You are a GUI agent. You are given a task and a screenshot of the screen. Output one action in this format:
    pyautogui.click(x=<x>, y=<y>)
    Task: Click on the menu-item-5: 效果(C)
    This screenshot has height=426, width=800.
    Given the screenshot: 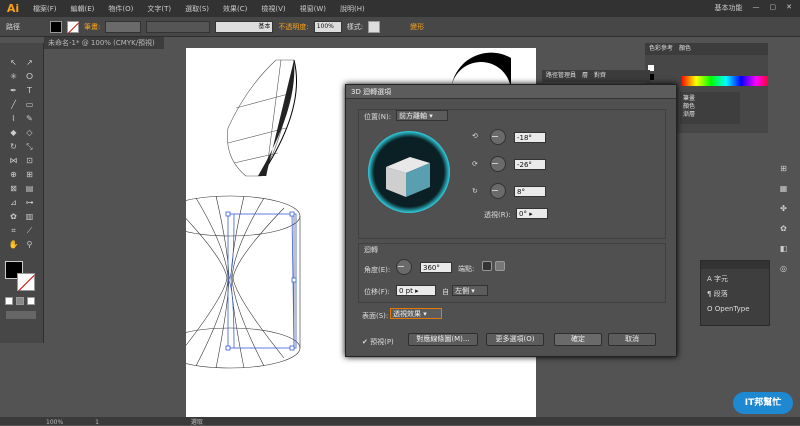 What is the action you would take?
    pyautogui.click(x=235, y=9)
    